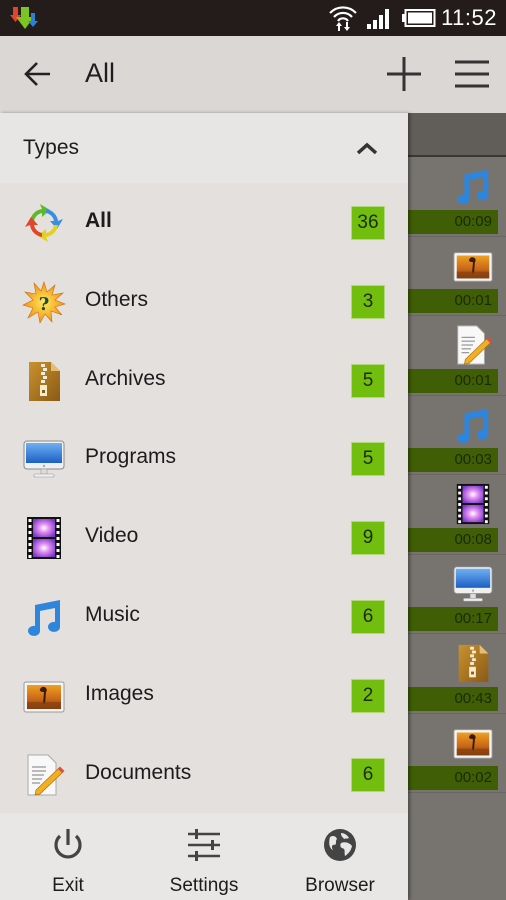 This screenshot has height=900, width=506. What do you see at coordinates (204, 148) in the screenshot?
I see `types-section-header: Types` at bounding box center [204, 148].